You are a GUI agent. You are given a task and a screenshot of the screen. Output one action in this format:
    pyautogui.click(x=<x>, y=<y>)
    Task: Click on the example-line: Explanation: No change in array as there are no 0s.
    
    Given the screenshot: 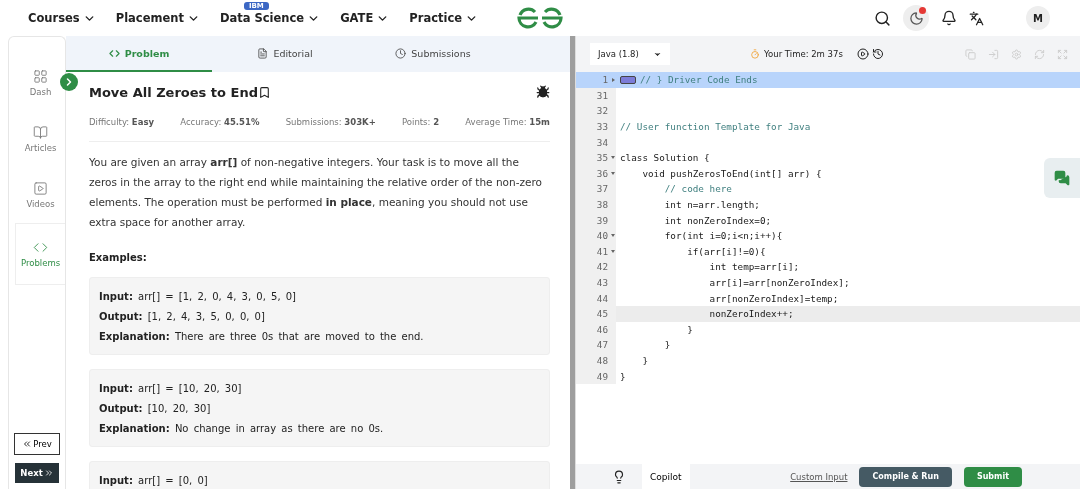 What is the action you would take?
    pyautogui.click(x=242, y=429)
    